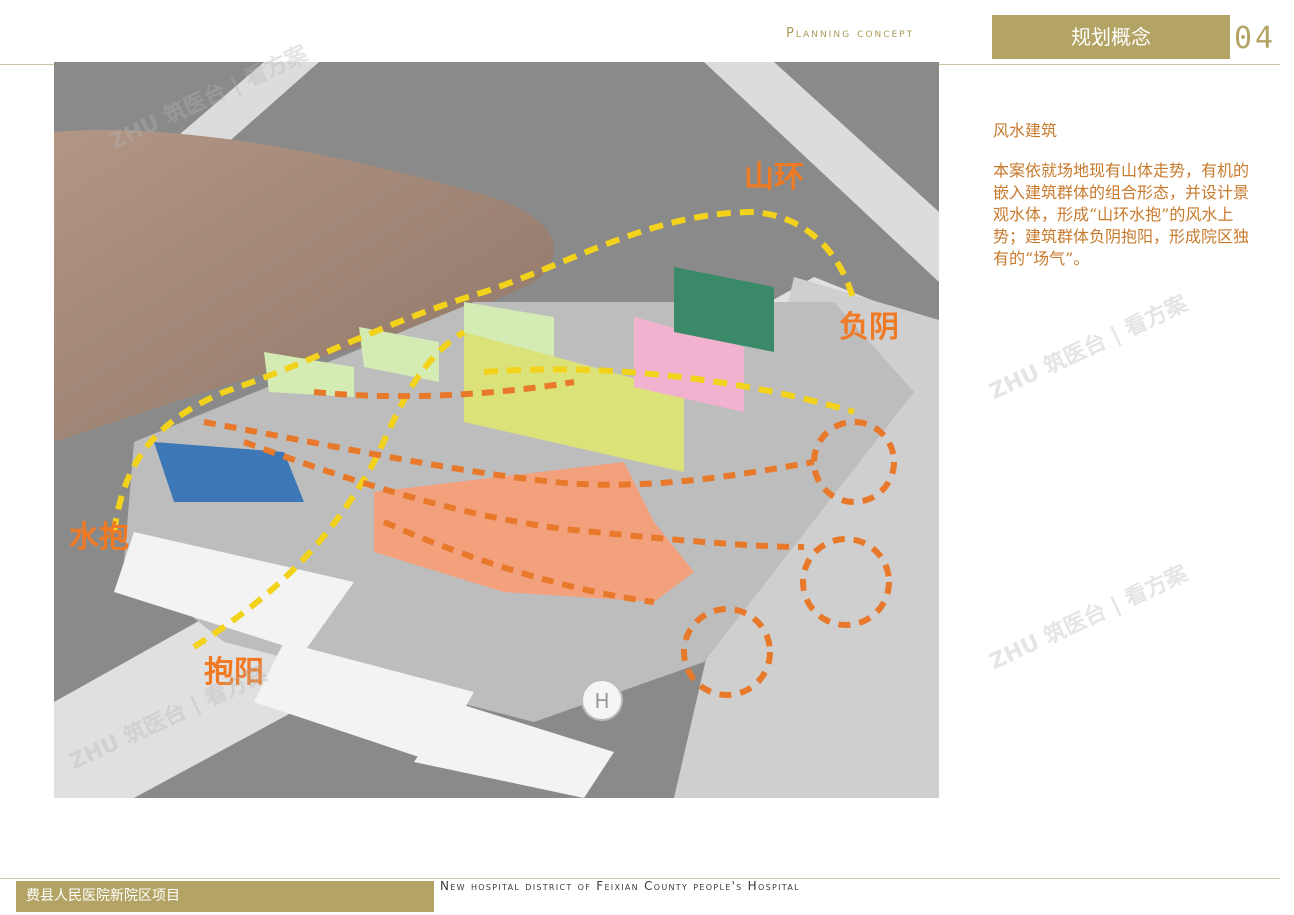 The width and height of the screenshot is (1294, 915). What do you see at coordinates (1255, 38) in the screenshot?
I see `page-number: 04` at bounding box center [1255, 38].